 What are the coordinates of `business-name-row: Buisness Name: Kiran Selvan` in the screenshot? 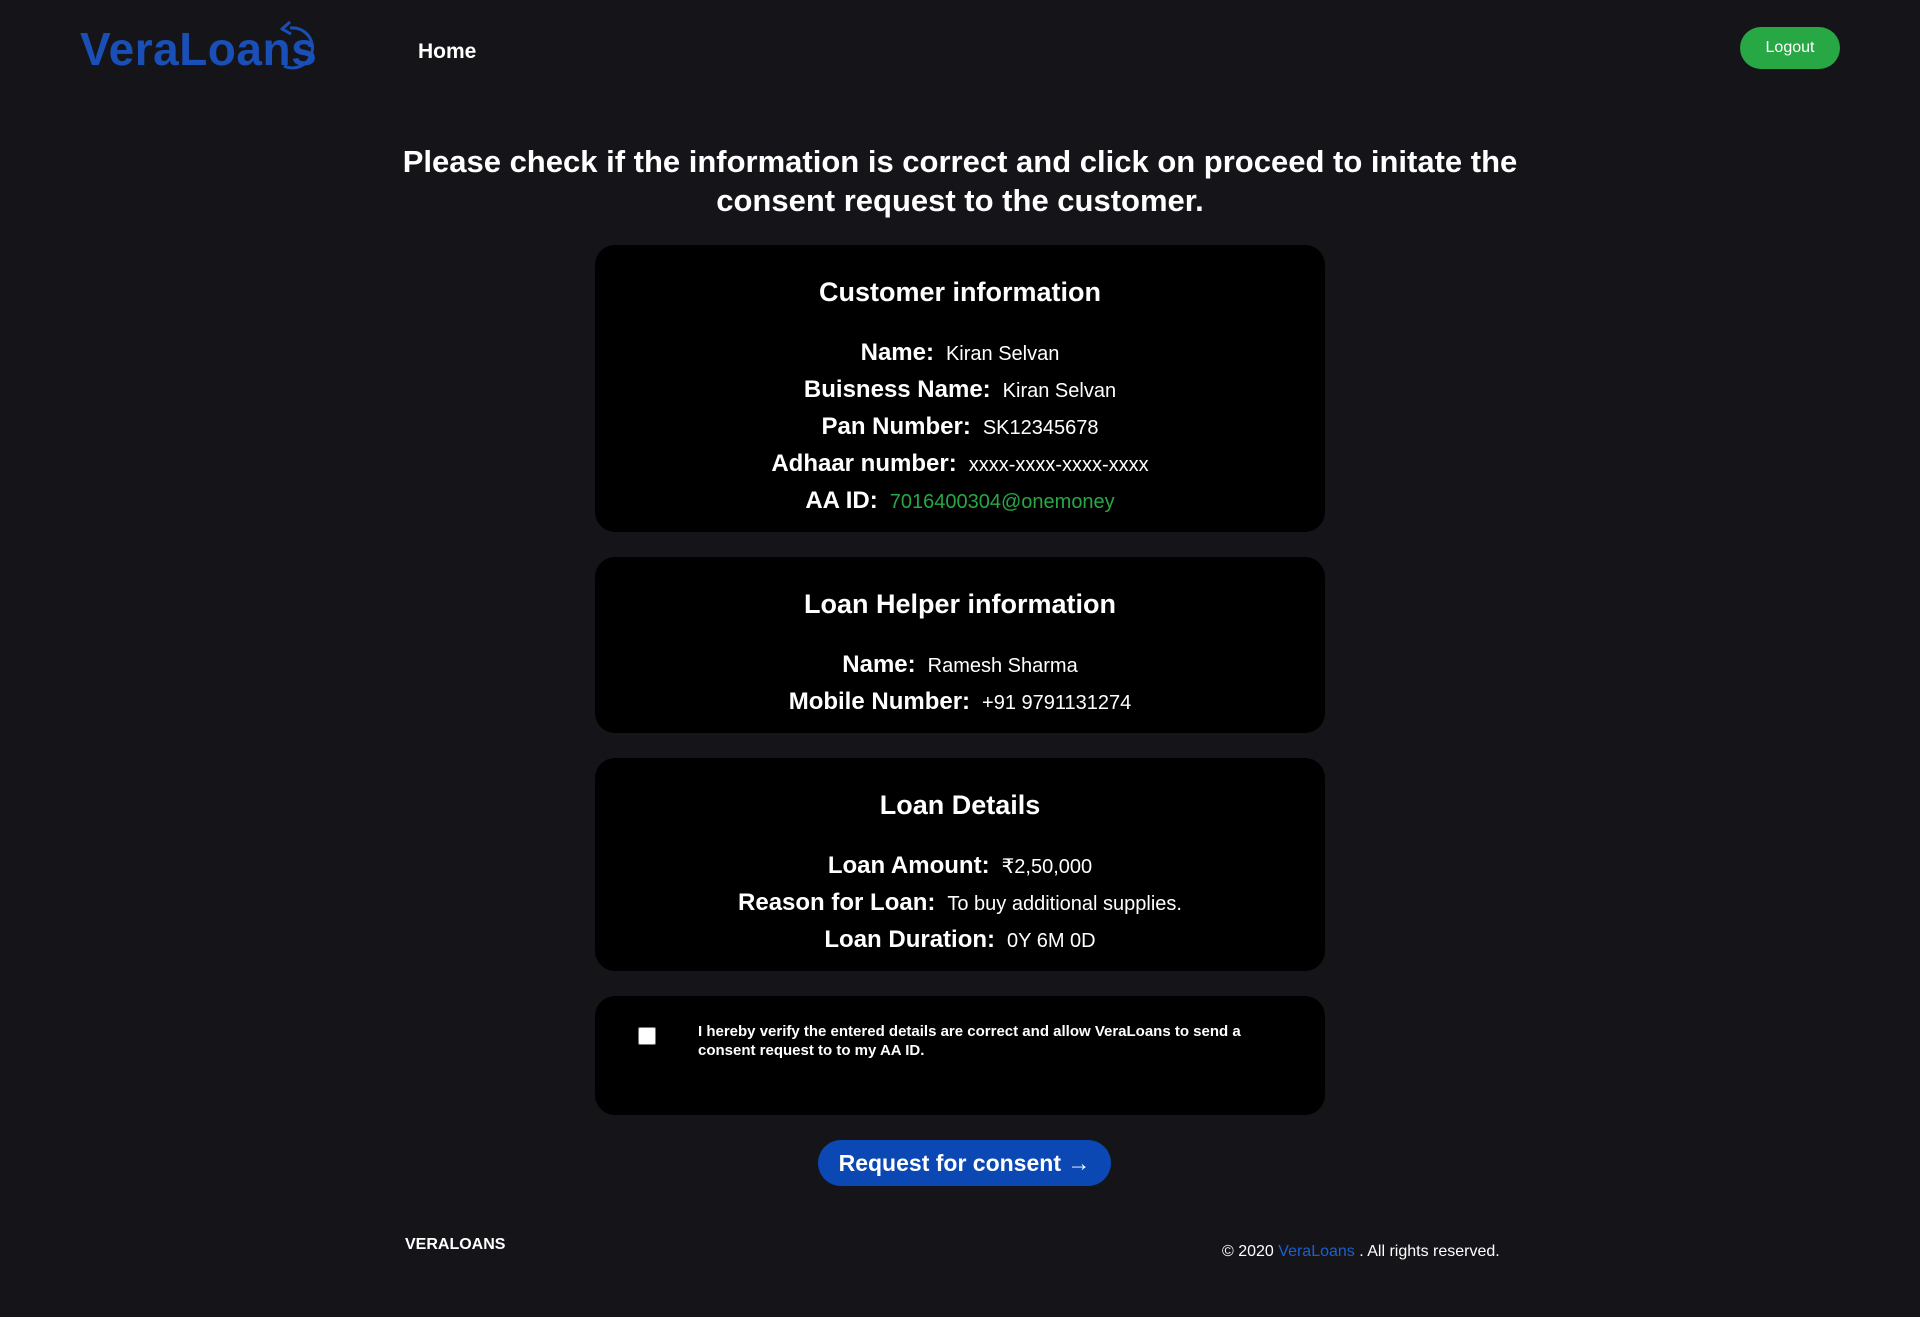 It's located at (960, 389).